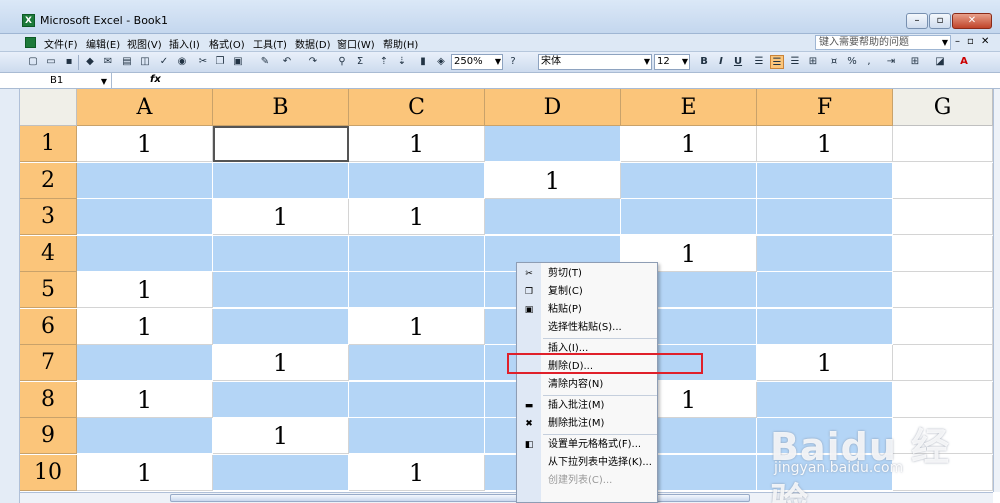 This screenshot has width=1000, height=503. I want to click on context-menu-item: ▣ 粘贴(P), so click(587, 310).